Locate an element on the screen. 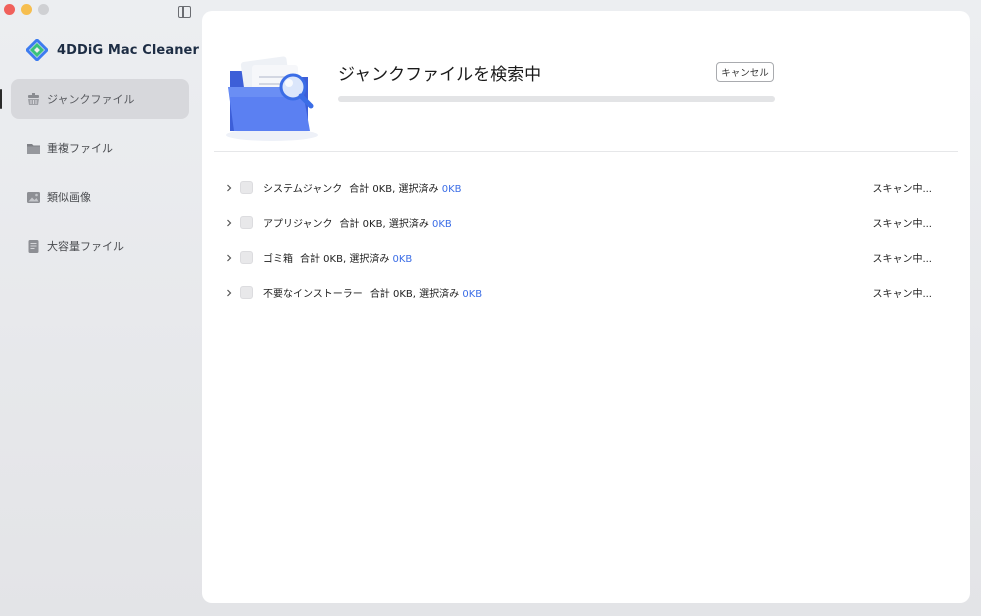 The image size is (981, 616). minimize-window-button is located at coordinates (26, 9).